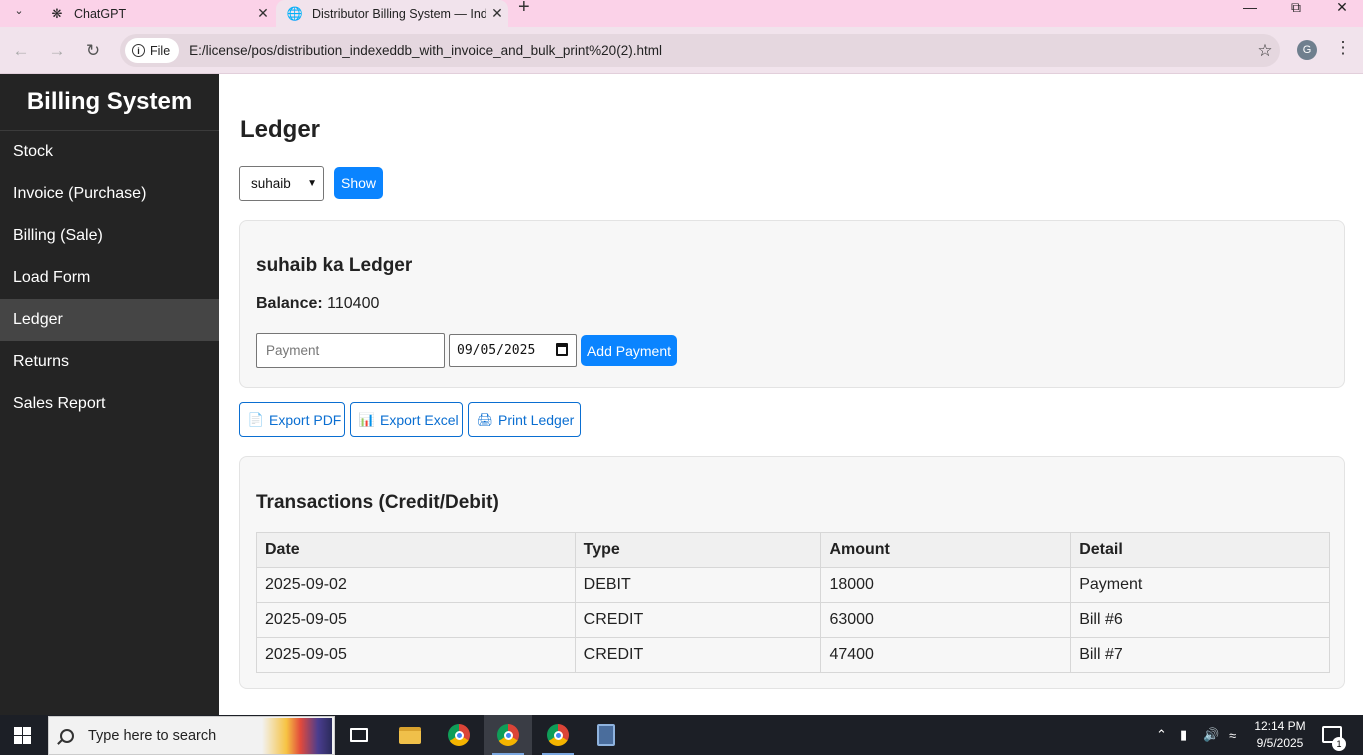  Describe the element at coordinates (353, 303) in the screenshot. I see `balance-value: 110400` at that location.